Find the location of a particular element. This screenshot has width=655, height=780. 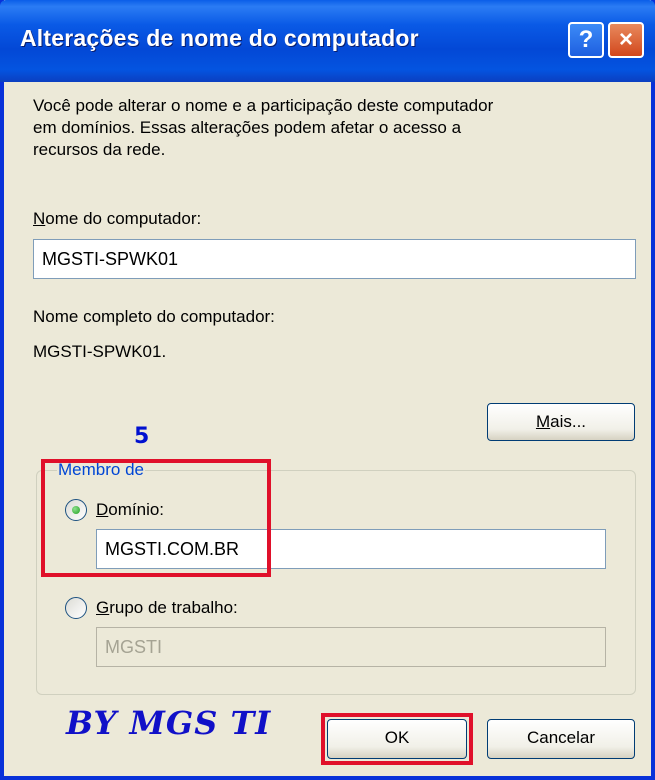

dialog-title: Alterações de nome do computador is located at coordinates (219, 38).